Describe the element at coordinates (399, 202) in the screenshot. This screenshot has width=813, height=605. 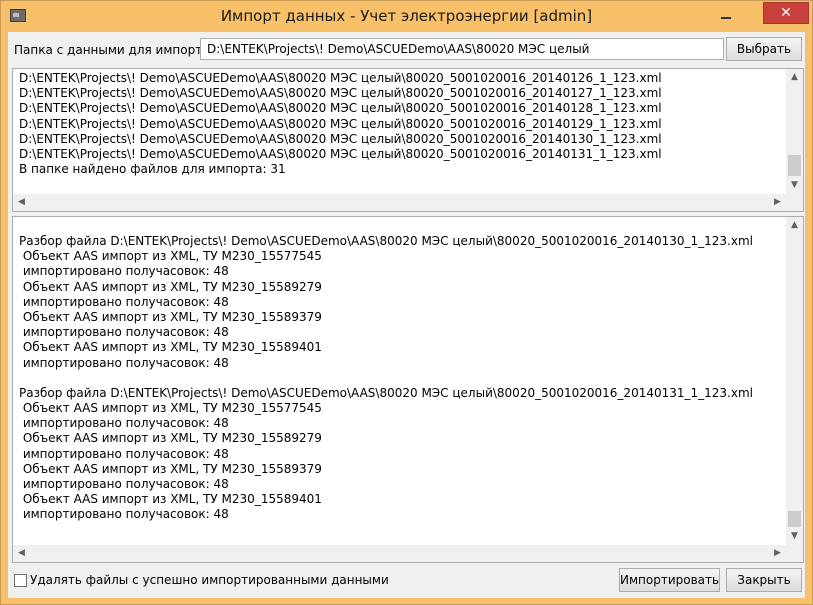
I see `file-log-horizontal-scrollbar: ◀ ▶` at that location.